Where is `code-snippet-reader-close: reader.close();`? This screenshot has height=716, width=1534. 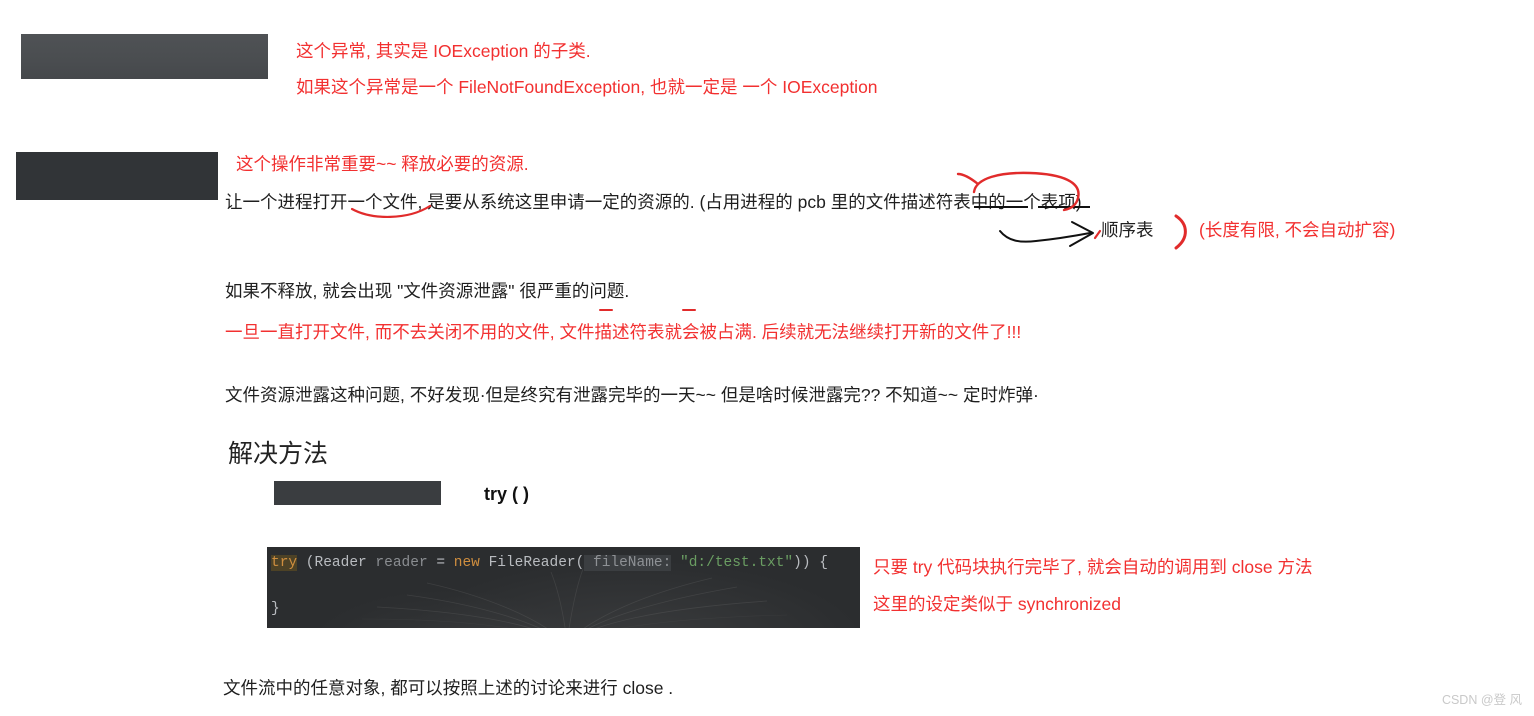 code-snippet-reader-close: reader.close(); is located at coordinates (117, 176).